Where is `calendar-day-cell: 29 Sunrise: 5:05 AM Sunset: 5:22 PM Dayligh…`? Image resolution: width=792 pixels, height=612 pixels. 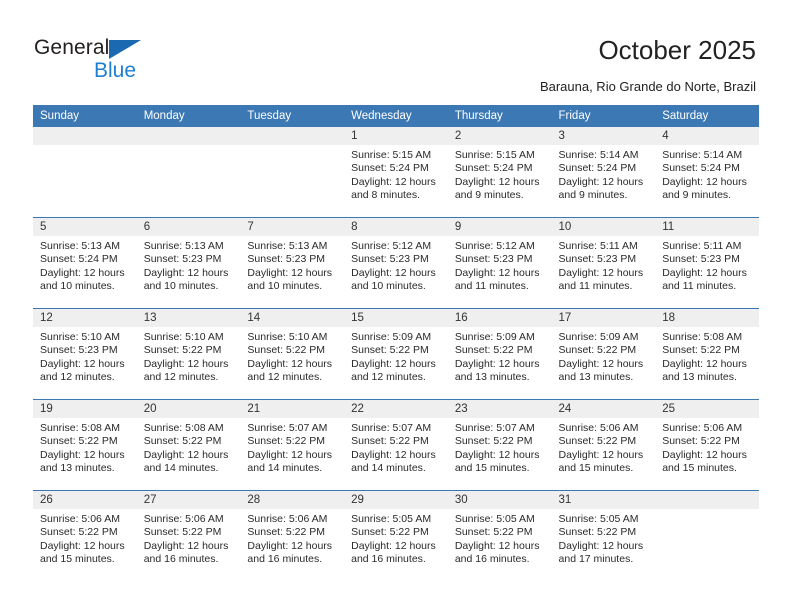
calendar-day-cell: 29 Sunrise: 5:05 AM Sunset: 5:22 PM Dayligh… is located at coordinates (396, 535).